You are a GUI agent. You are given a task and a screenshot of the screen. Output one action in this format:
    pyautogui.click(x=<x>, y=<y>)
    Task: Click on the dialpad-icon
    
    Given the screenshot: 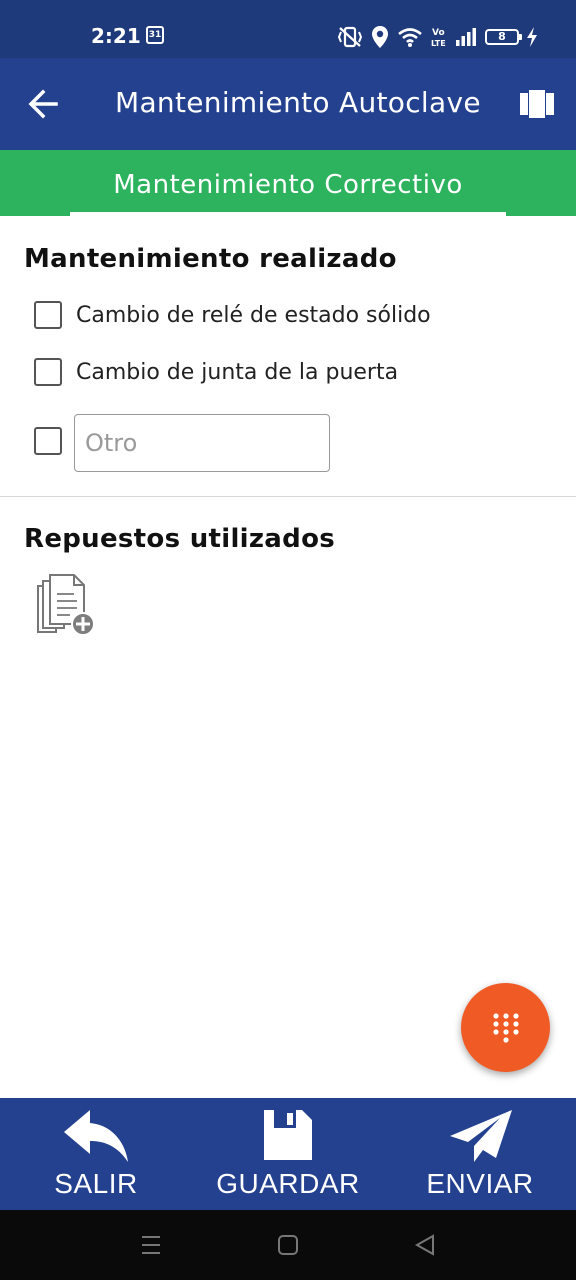 What is the action you would take?
    pyautogui.click(x=506, y=1028)
    